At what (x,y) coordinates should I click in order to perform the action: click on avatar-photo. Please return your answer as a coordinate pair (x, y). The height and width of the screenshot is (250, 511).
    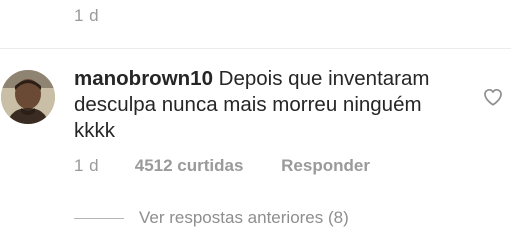
    Looking at the image, I should click on (28, 97).